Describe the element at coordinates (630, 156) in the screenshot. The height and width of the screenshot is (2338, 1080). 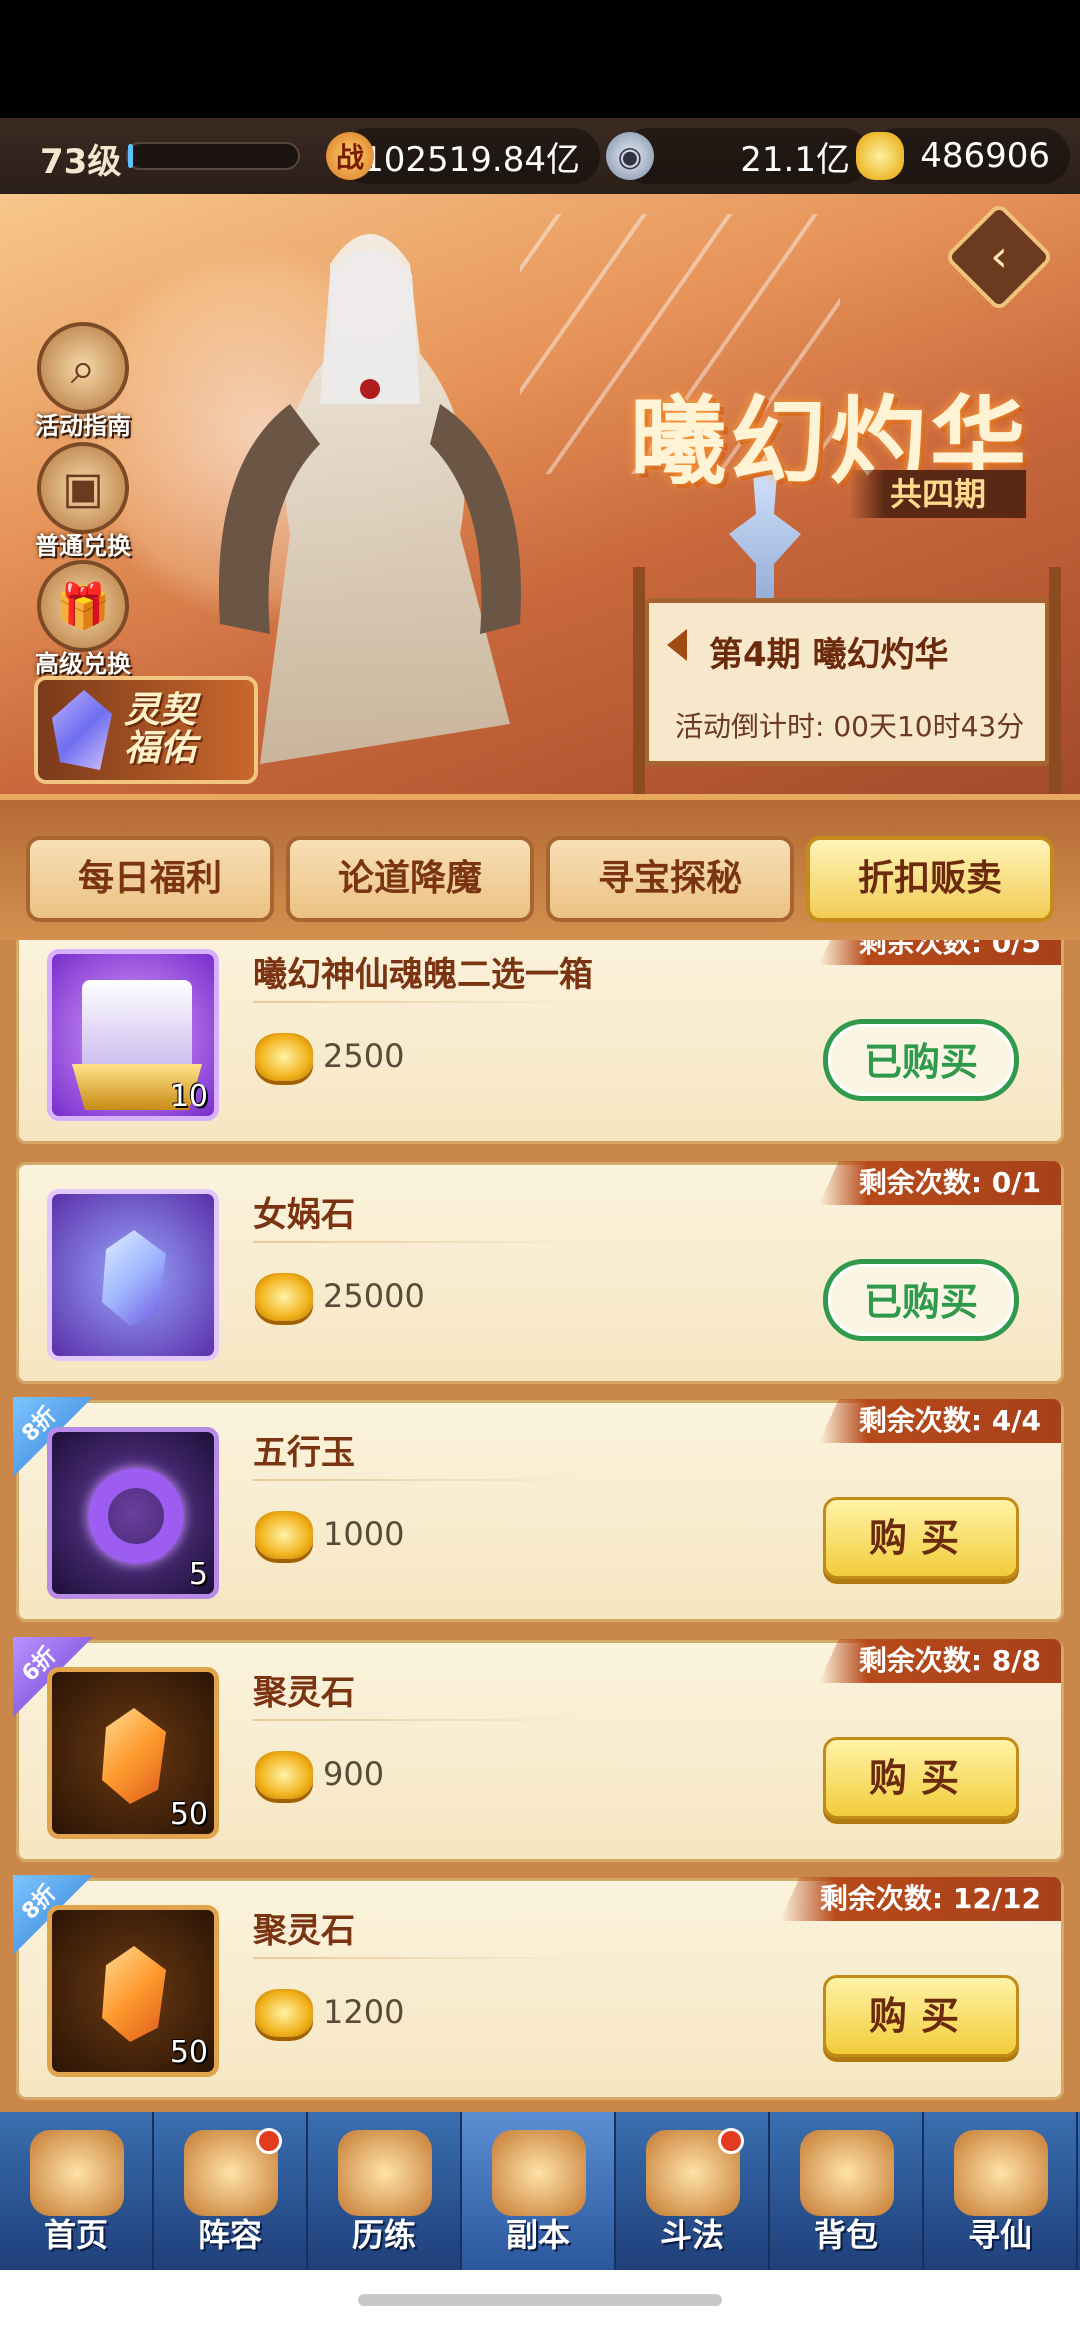
I see `silver-coin-icon: ◉` at that location.